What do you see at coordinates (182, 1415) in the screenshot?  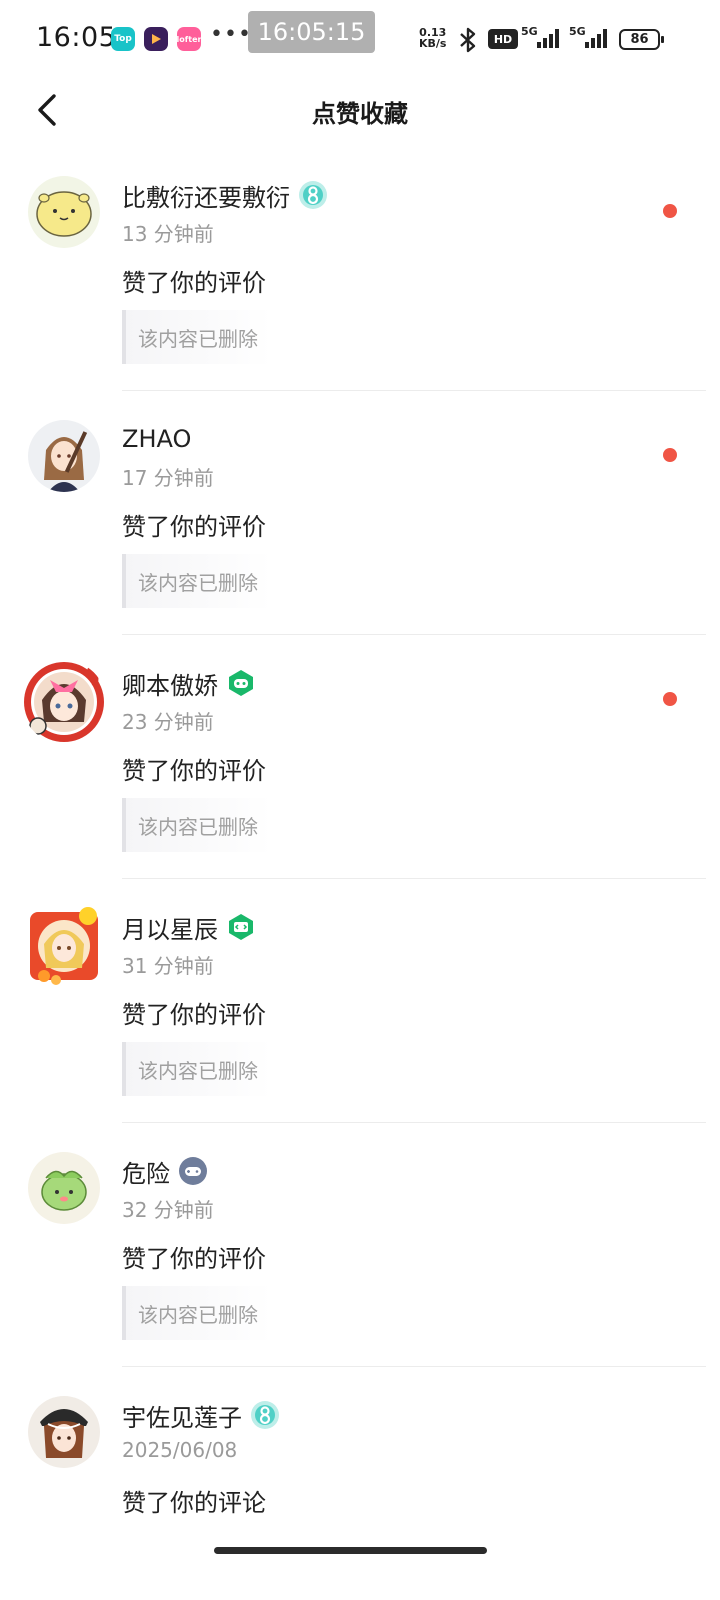 I see `username: 宇佐见莲子` at bounding box center [182, 1415].